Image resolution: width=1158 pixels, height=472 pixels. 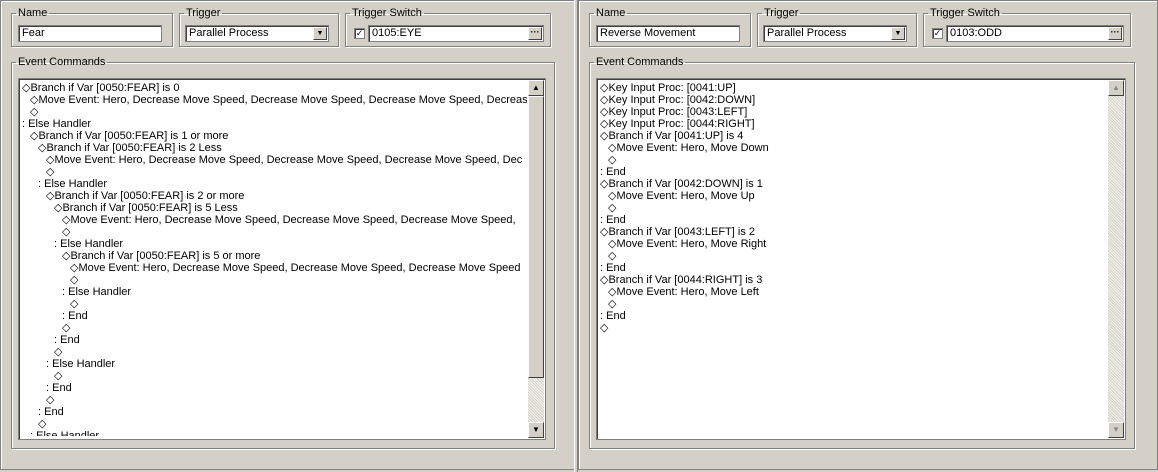 What do you see at coordinates (853, 100) in the screenshot?
I see `command-line: ◇Key Input Proc: [0042:DOWN]` at bounding box center [853, 100].